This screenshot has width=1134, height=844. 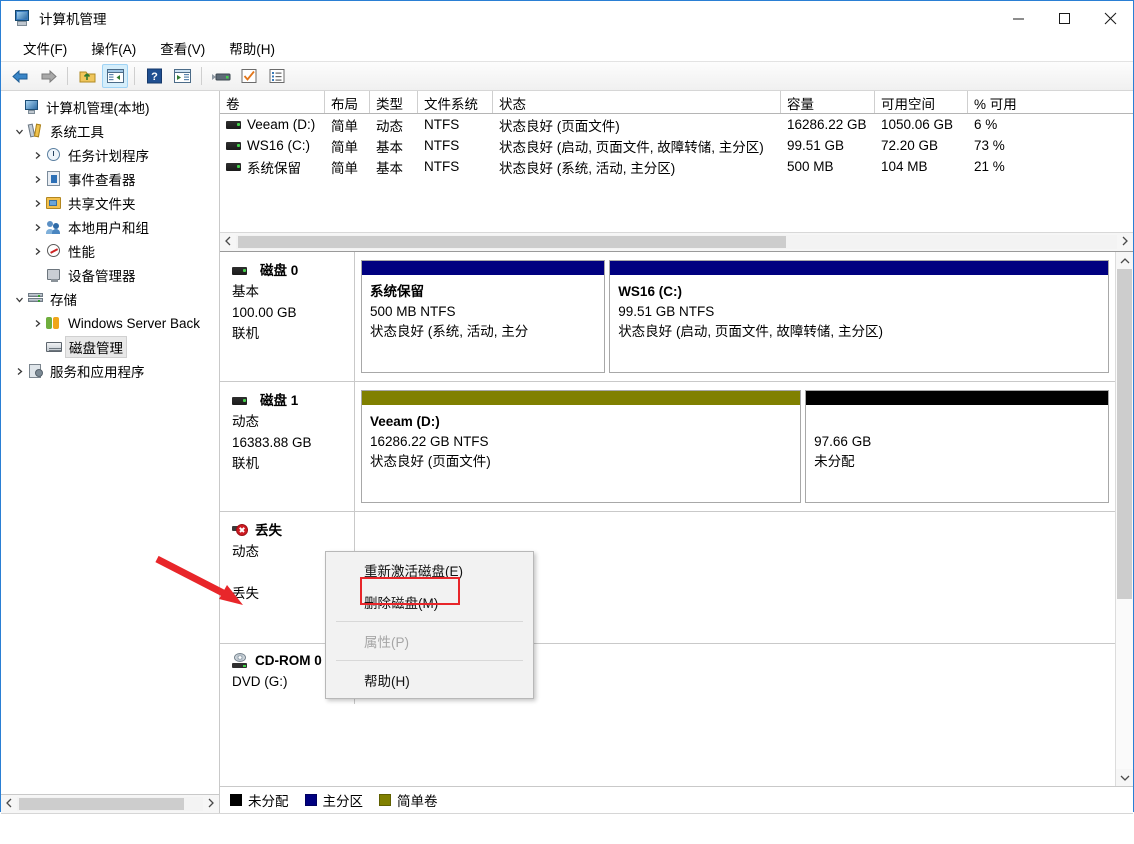 I want to click on disk-info-1: 磁盘 1 动态 16383.88 GB 联机, so click(x=287, y=446).